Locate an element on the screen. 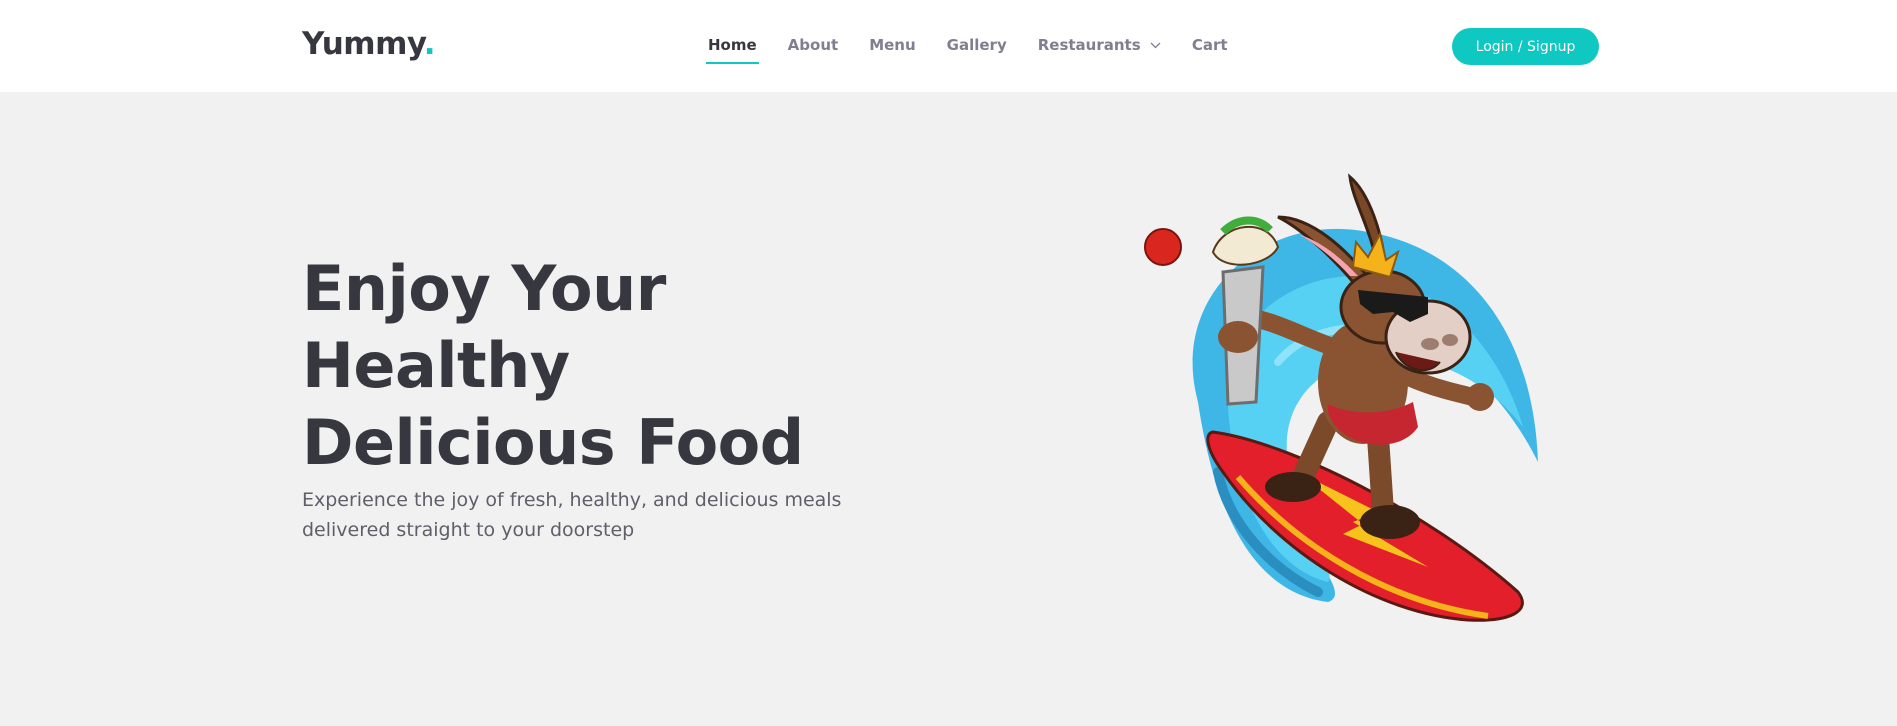 The width and height of the screenshot is (1897, 726). brand-logo: Yummy. is located at coordinates (369, 44).